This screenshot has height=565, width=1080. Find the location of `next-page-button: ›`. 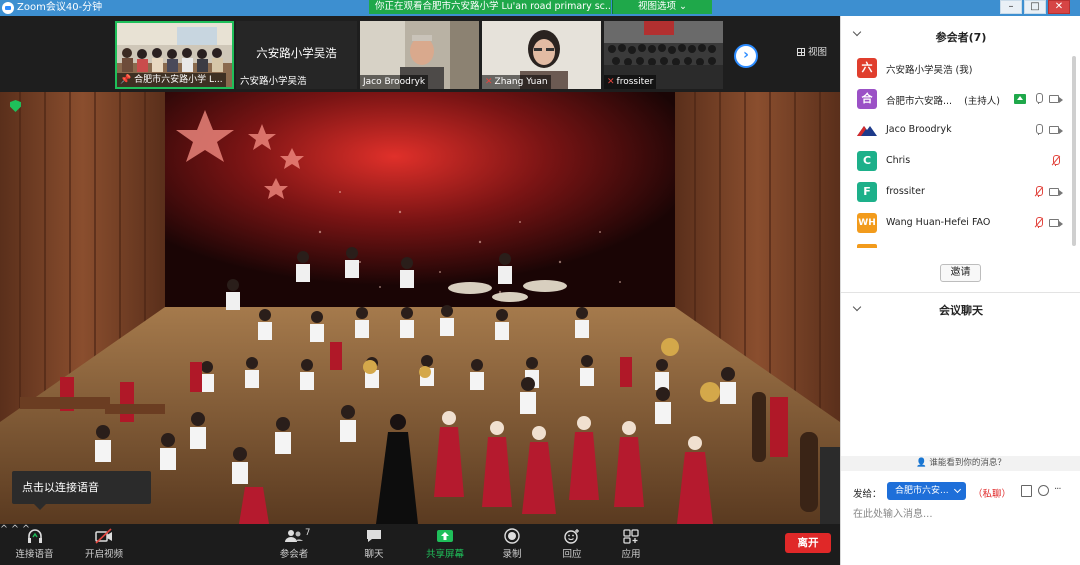

next-page-button: › is located at coordinates (746, 56).